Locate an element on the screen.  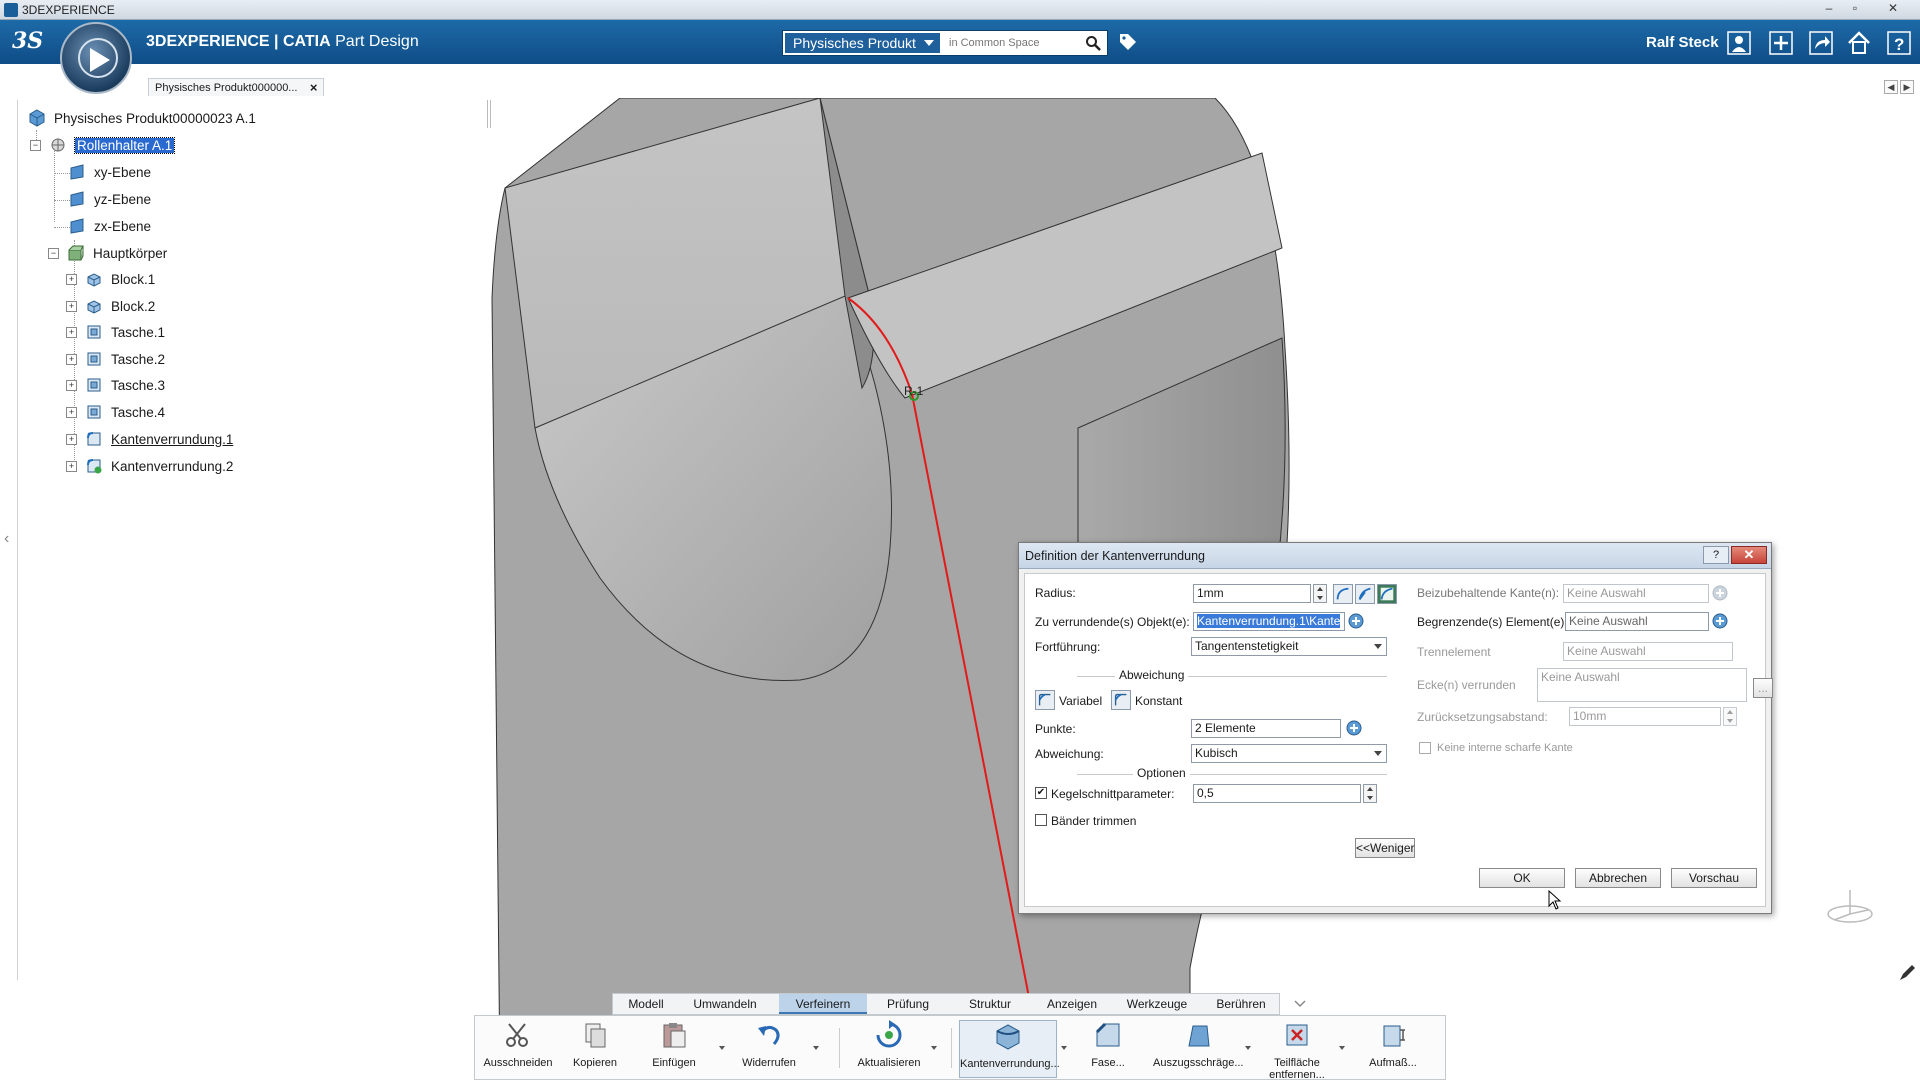
tab-analysis: Prüfung is located at coordinates (908, 1004).